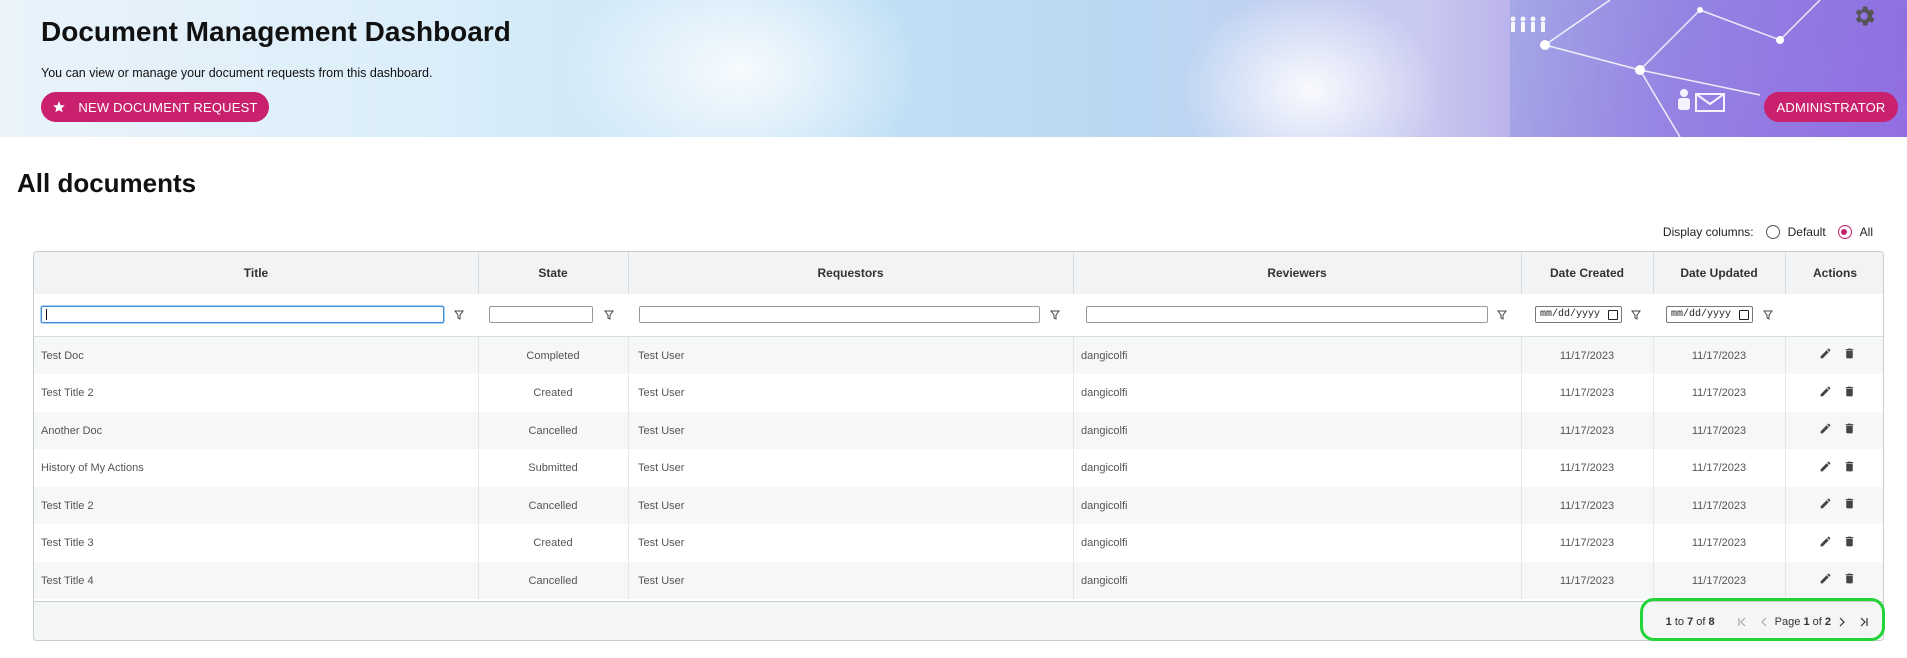 Image resolution: width=1907 pixels, height=658 pixels. Describe the element at coordinates (541, 314) in the screenshot. I see `state-filter-input` at that location.